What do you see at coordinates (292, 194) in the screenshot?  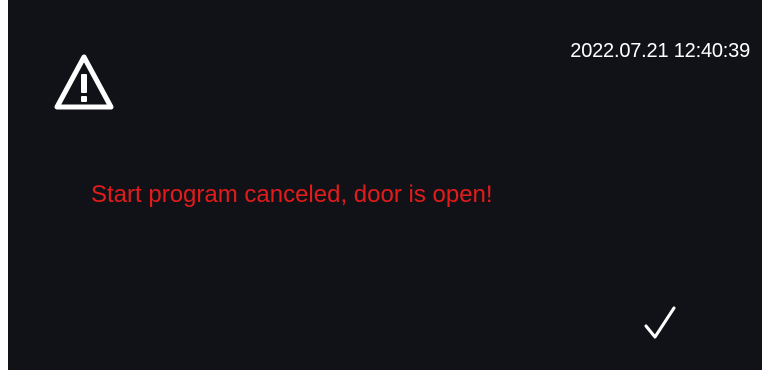 I see `error-message: Start program canceled, door is open!` at bounding box center [292, 194].